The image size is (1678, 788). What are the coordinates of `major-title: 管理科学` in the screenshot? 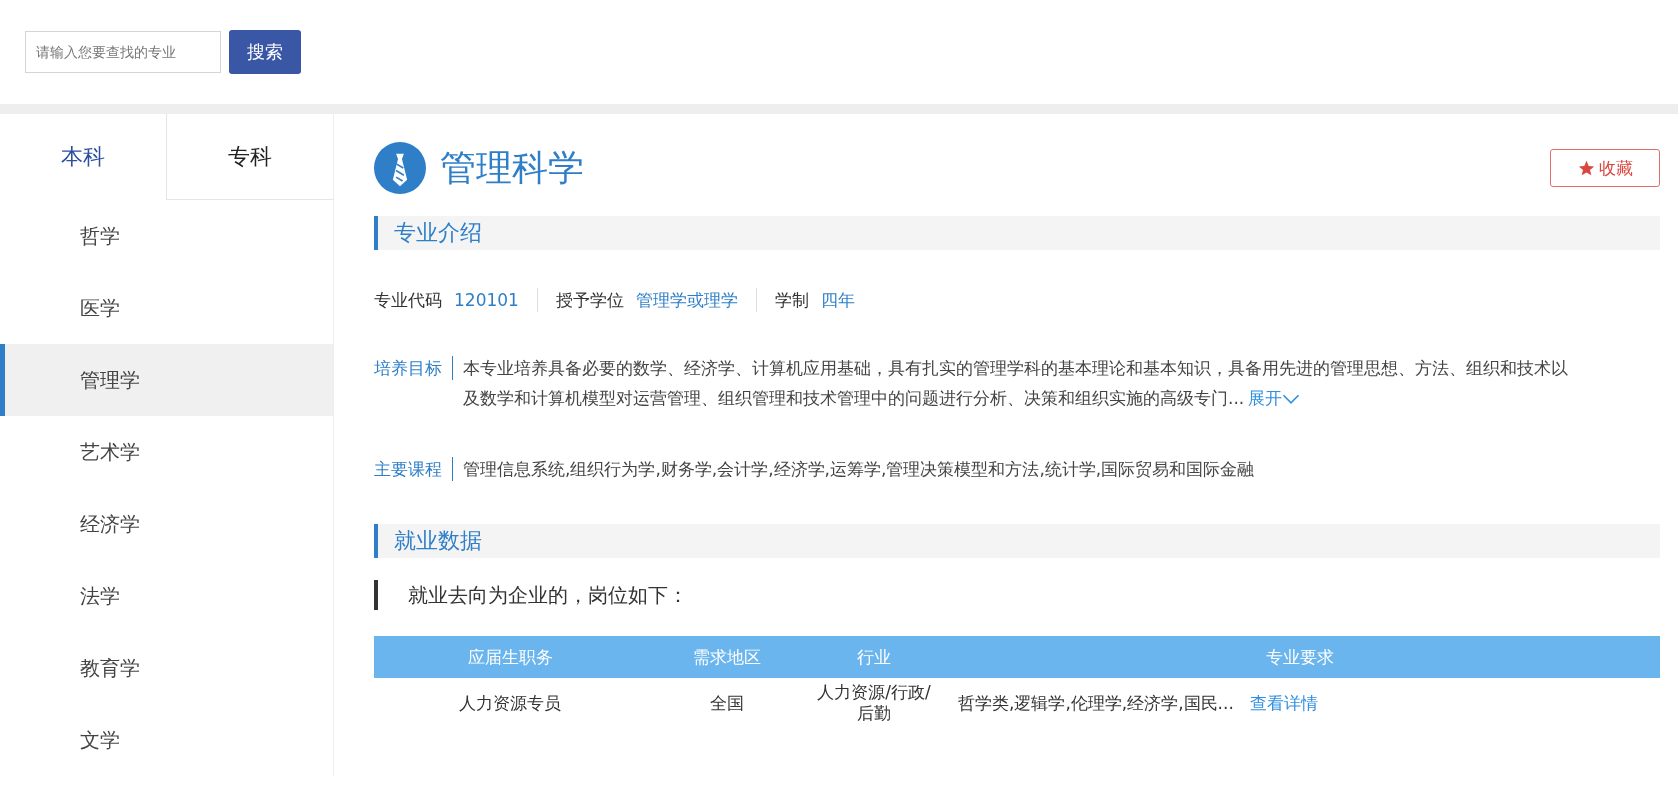 It's located at (512, 167).